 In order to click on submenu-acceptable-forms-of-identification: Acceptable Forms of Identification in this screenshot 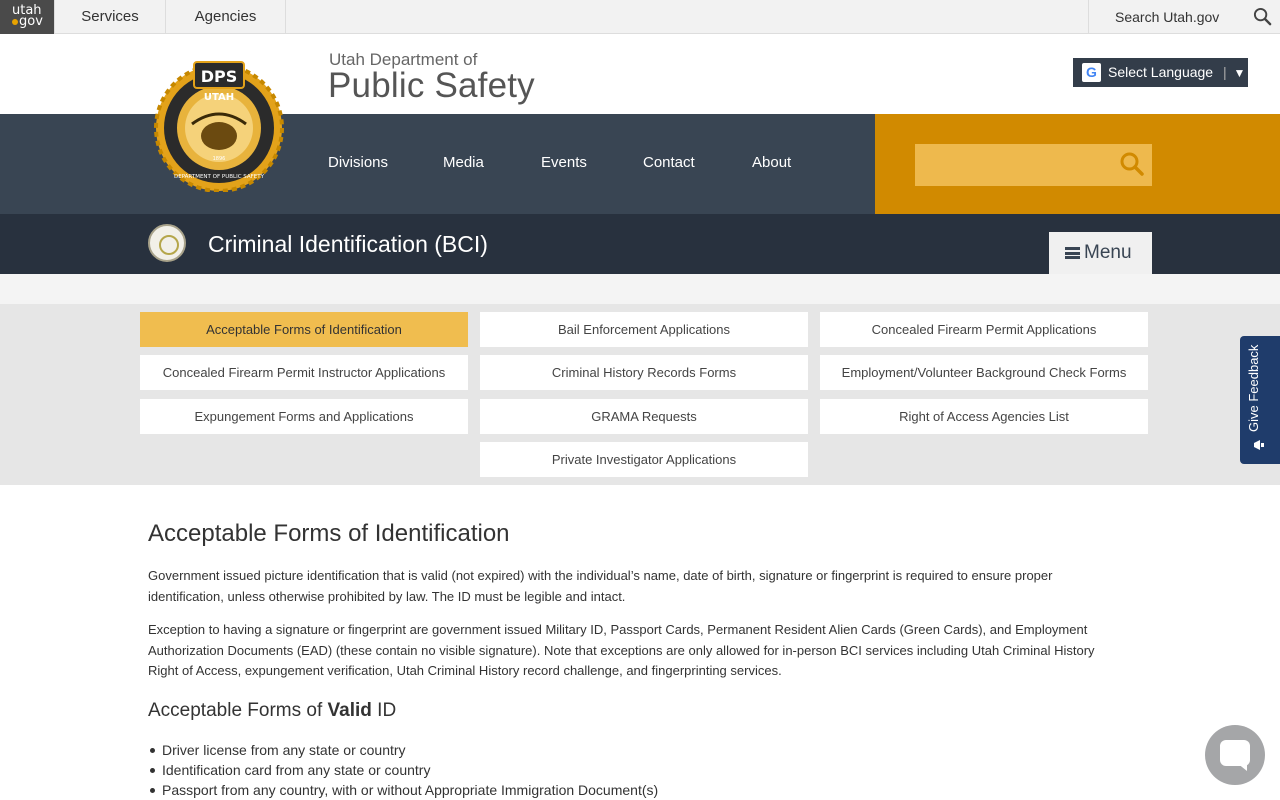, I will do `click(304, 329)`.